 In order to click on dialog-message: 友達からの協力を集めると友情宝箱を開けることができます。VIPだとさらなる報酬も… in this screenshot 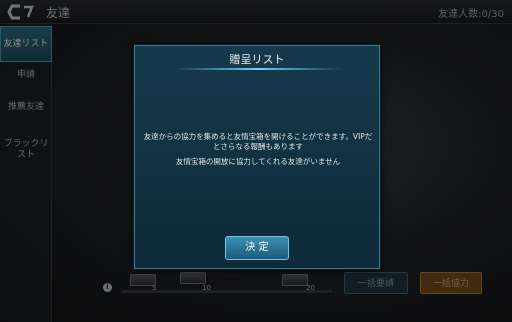, I will do `click(258, 141)`.